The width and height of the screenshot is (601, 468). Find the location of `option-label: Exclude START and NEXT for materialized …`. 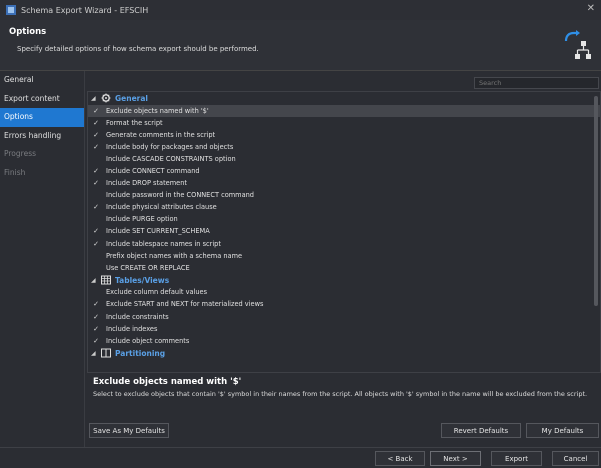

option-label: Exclude START and NEXT for materialized … is located at coordinates (185, 304).